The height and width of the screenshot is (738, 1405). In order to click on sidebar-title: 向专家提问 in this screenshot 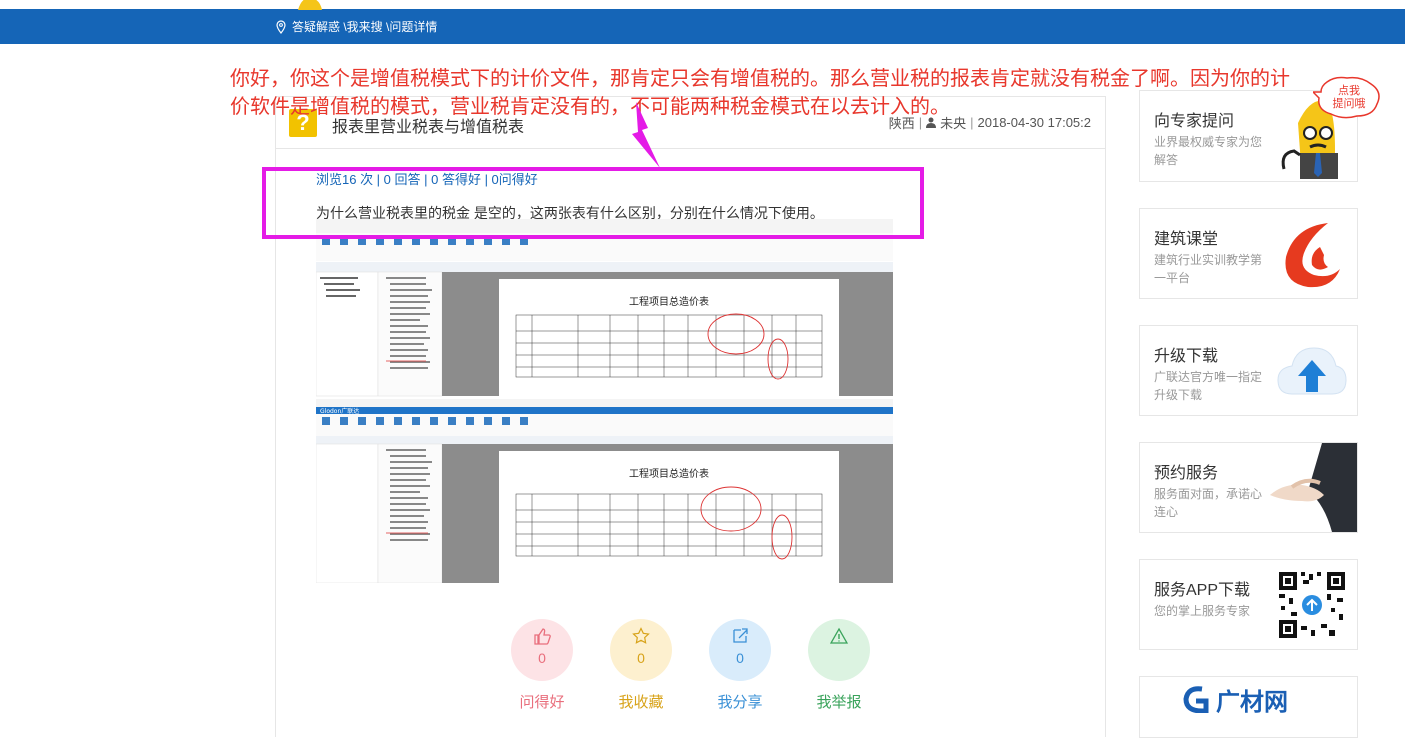, I will do `click(1194, 121)`.